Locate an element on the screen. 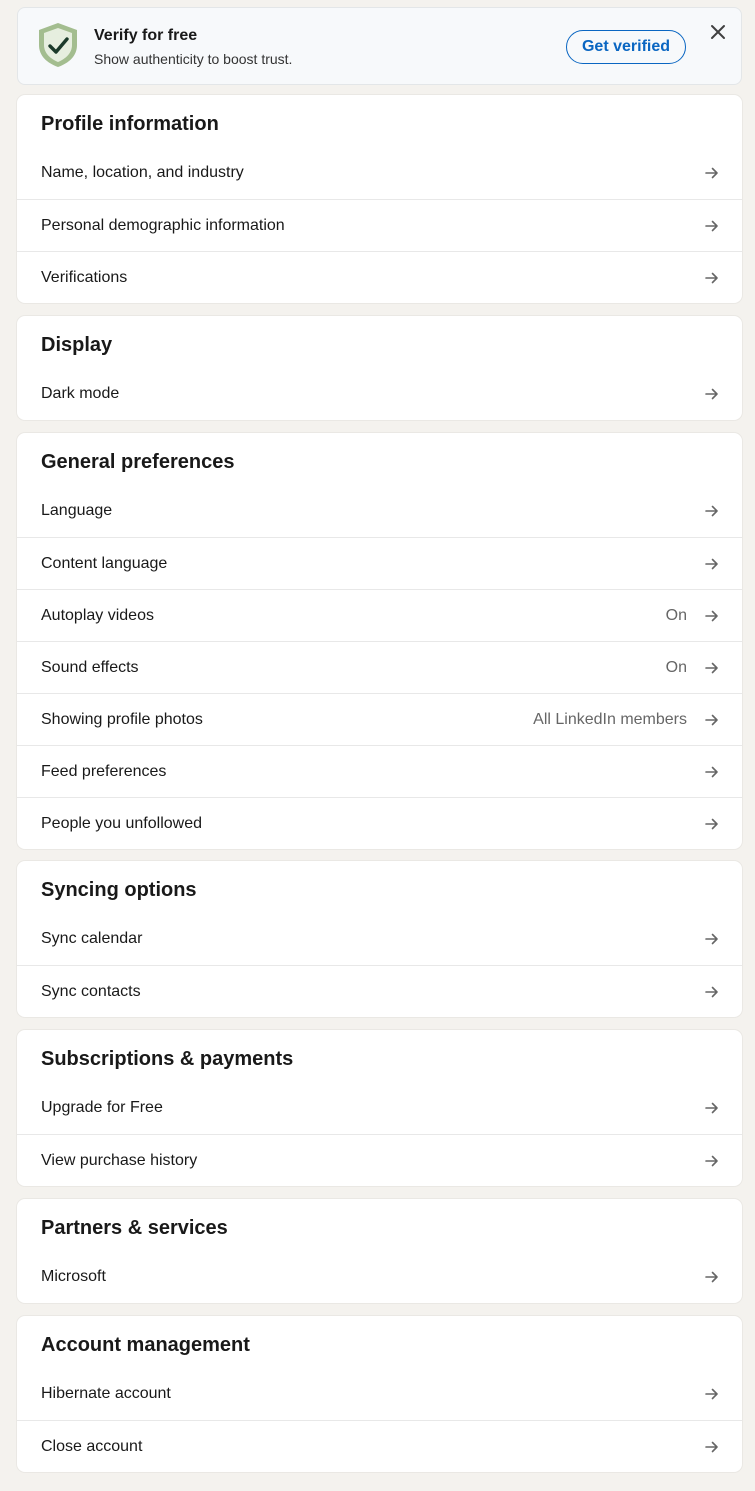 Image resolution: width=755 pixels, height=1491 pixels. settings-row-sync-calendar: Sync calendar is located at coordinates (379, 939).